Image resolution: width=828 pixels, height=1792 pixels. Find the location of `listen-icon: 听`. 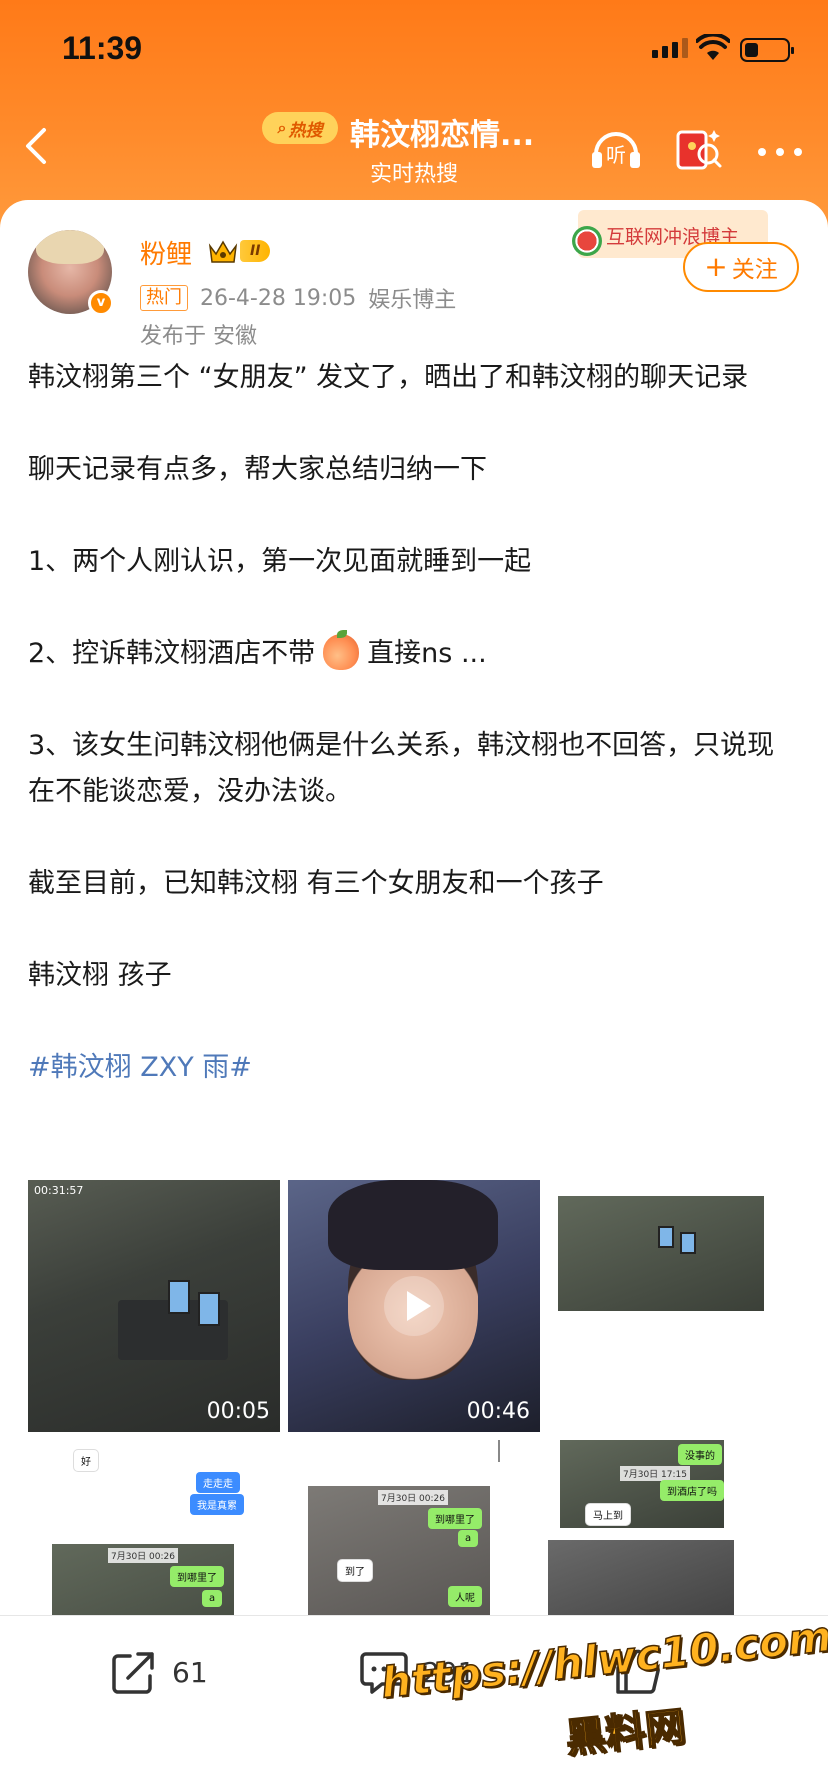

listen-icon: 听 is located at coordinates (616, 148).